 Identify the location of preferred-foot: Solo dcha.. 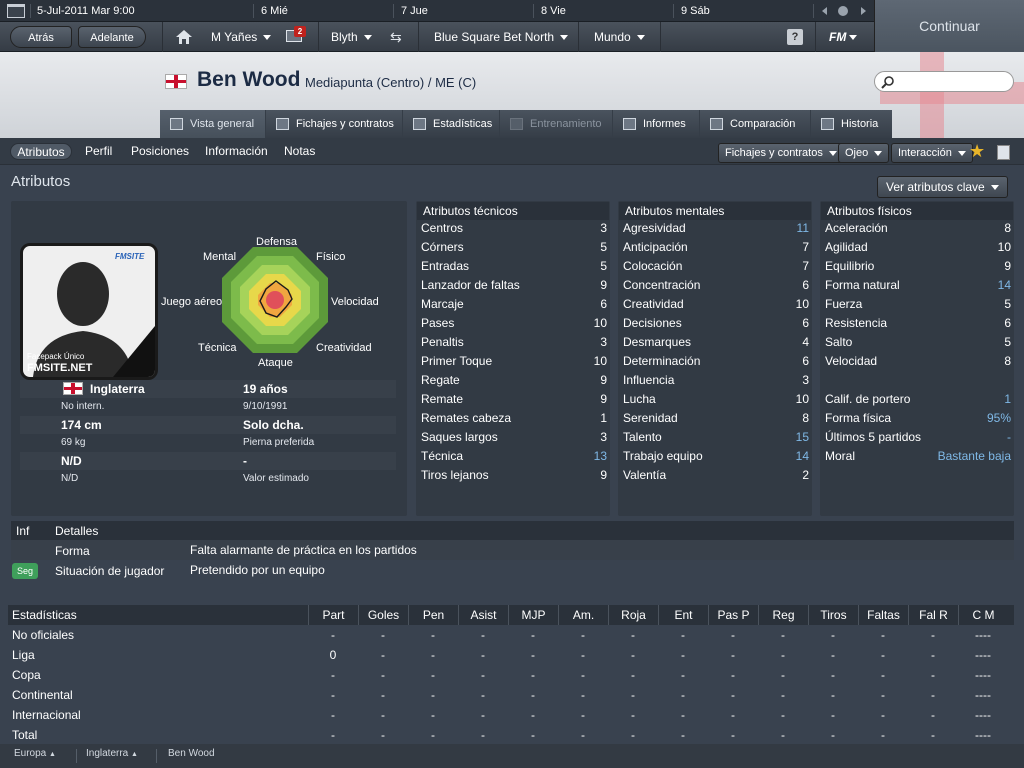
(273, 425).